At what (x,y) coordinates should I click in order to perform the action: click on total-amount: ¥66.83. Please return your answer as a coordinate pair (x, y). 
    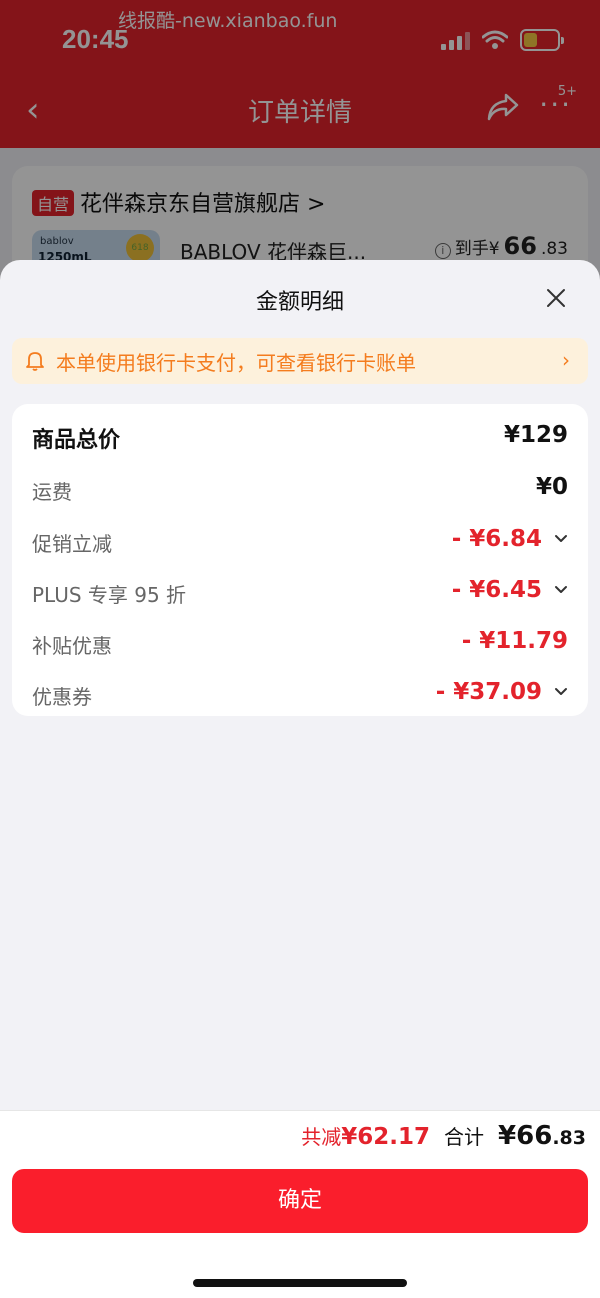
    Looking at the image, I should click on (542, 1136).